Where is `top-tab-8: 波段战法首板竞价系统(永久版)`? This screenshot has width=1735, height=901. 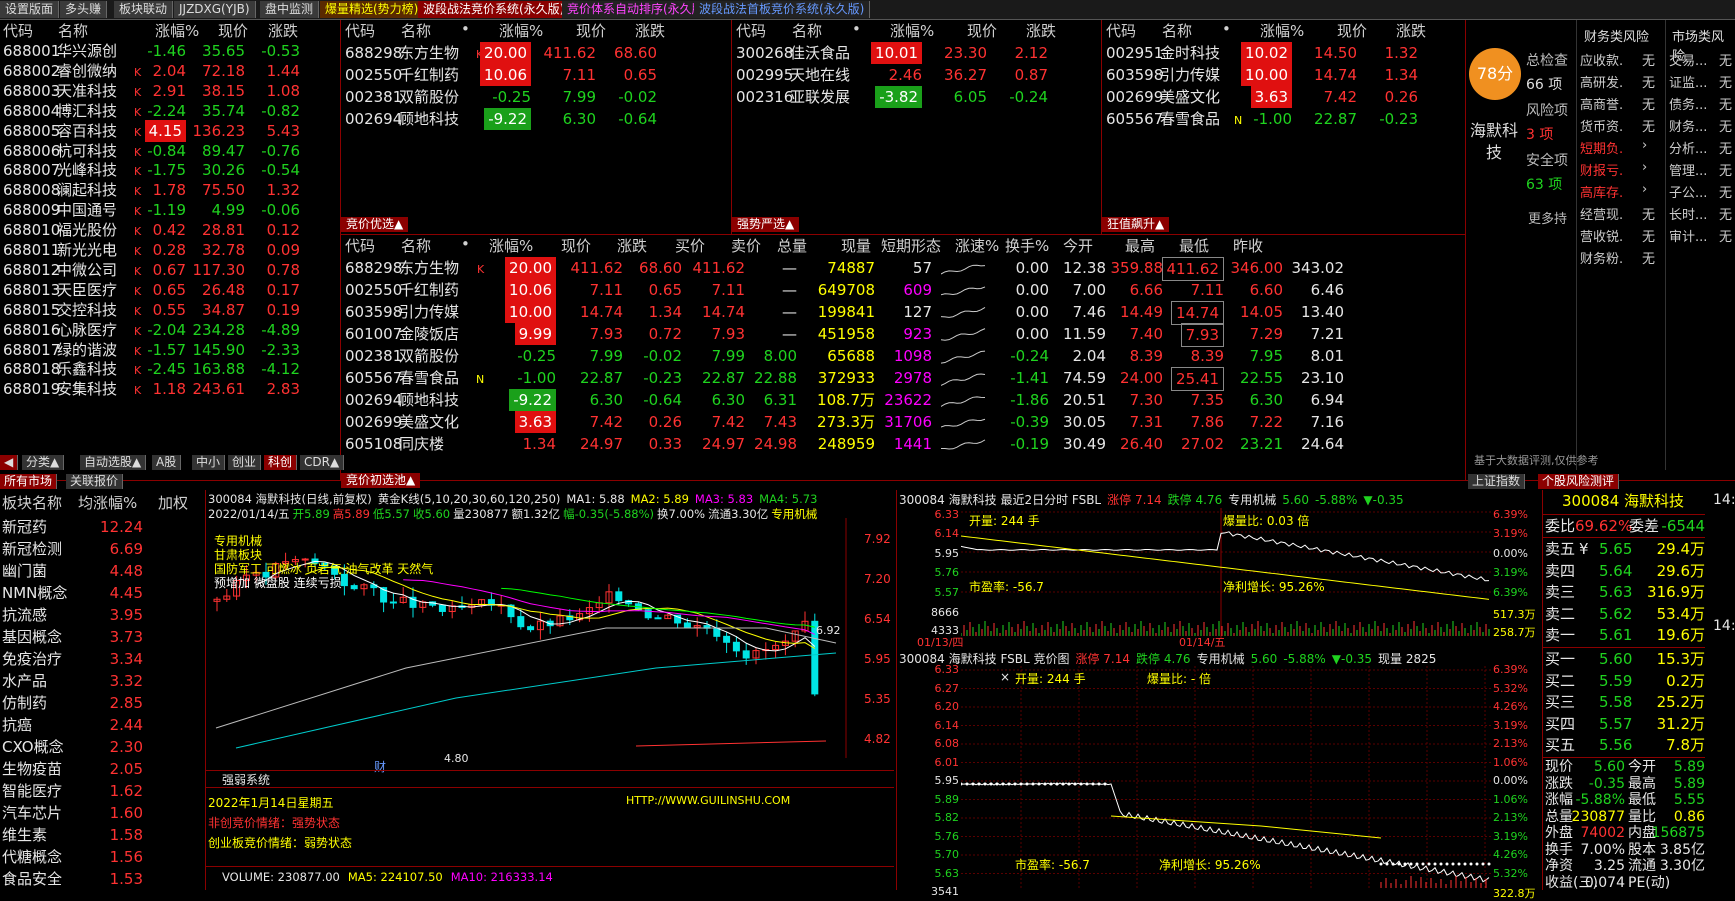 top-tab-8: 波段战法首板竞价系统(永久版) is located at coordinates (782, 9).